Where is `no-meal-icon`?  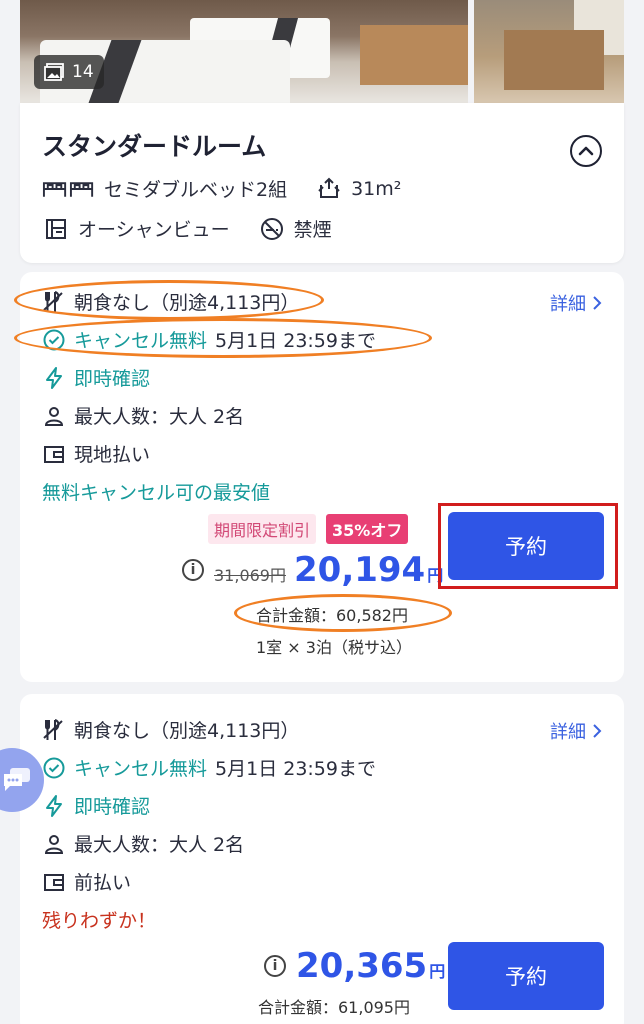 no-meal-icon is located at coordinates (53, 729).